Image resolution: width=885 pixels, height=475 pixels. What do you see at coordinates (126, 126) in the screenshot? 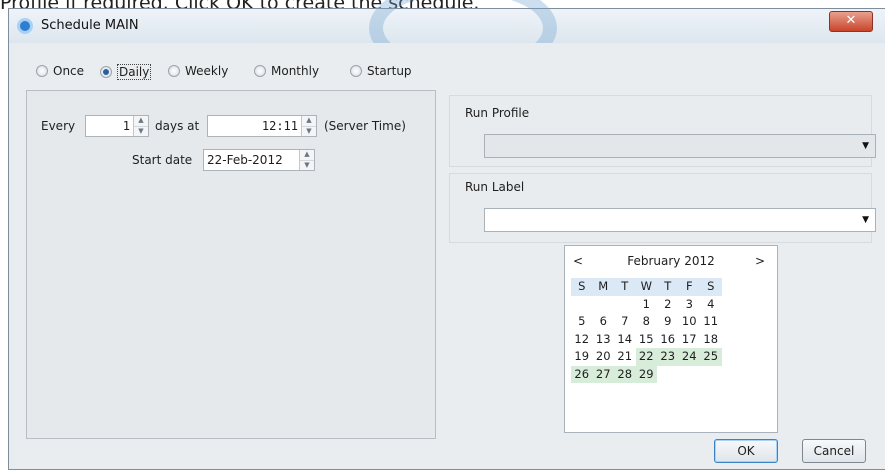
I see `every-days-value: 1` at bounding box center [126, 126].